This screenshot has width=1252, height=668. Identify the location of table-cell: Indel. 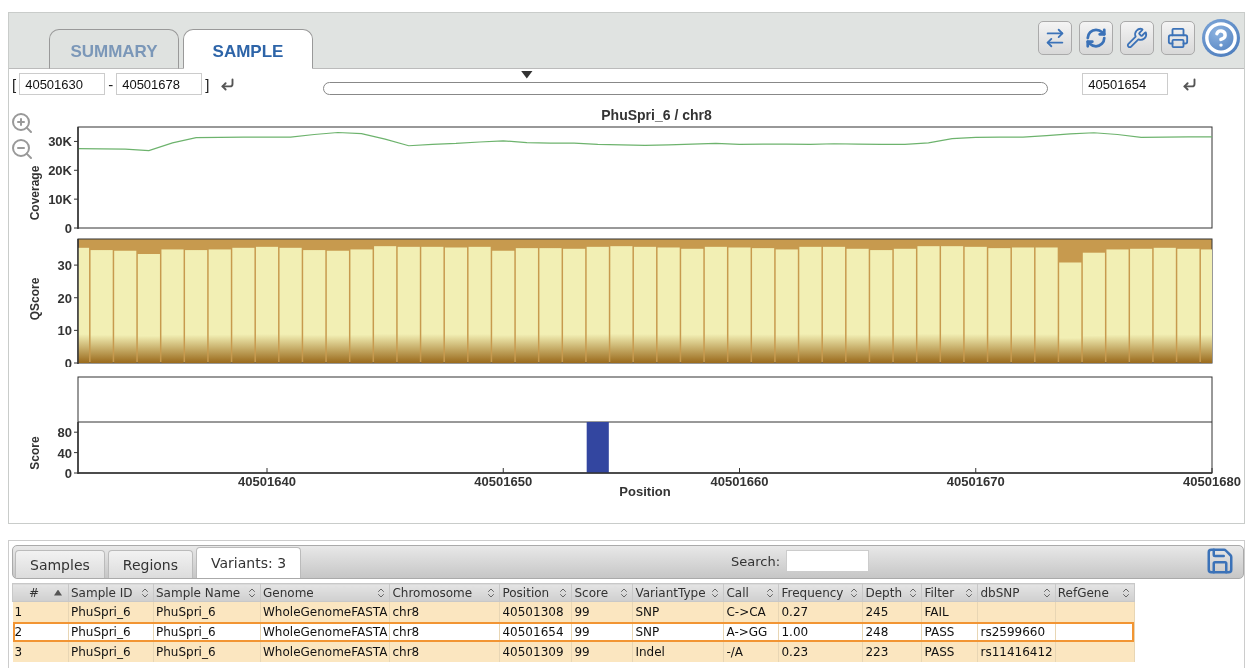
(678, 651).